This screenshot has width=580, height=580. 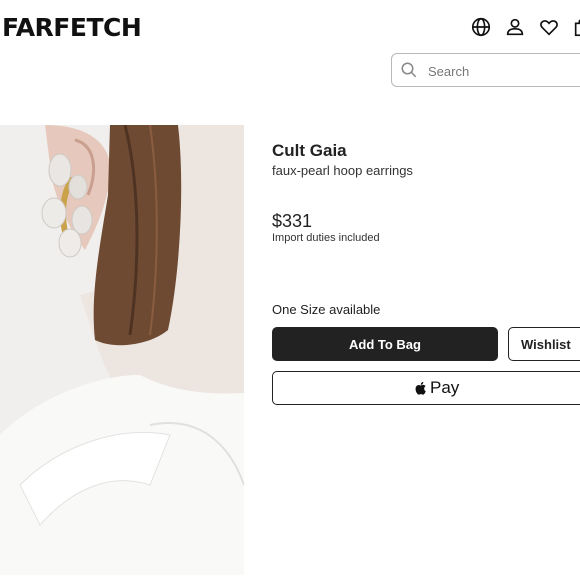 I want to click on wishlist-label: Wishlist, so click(x=546, y=344).